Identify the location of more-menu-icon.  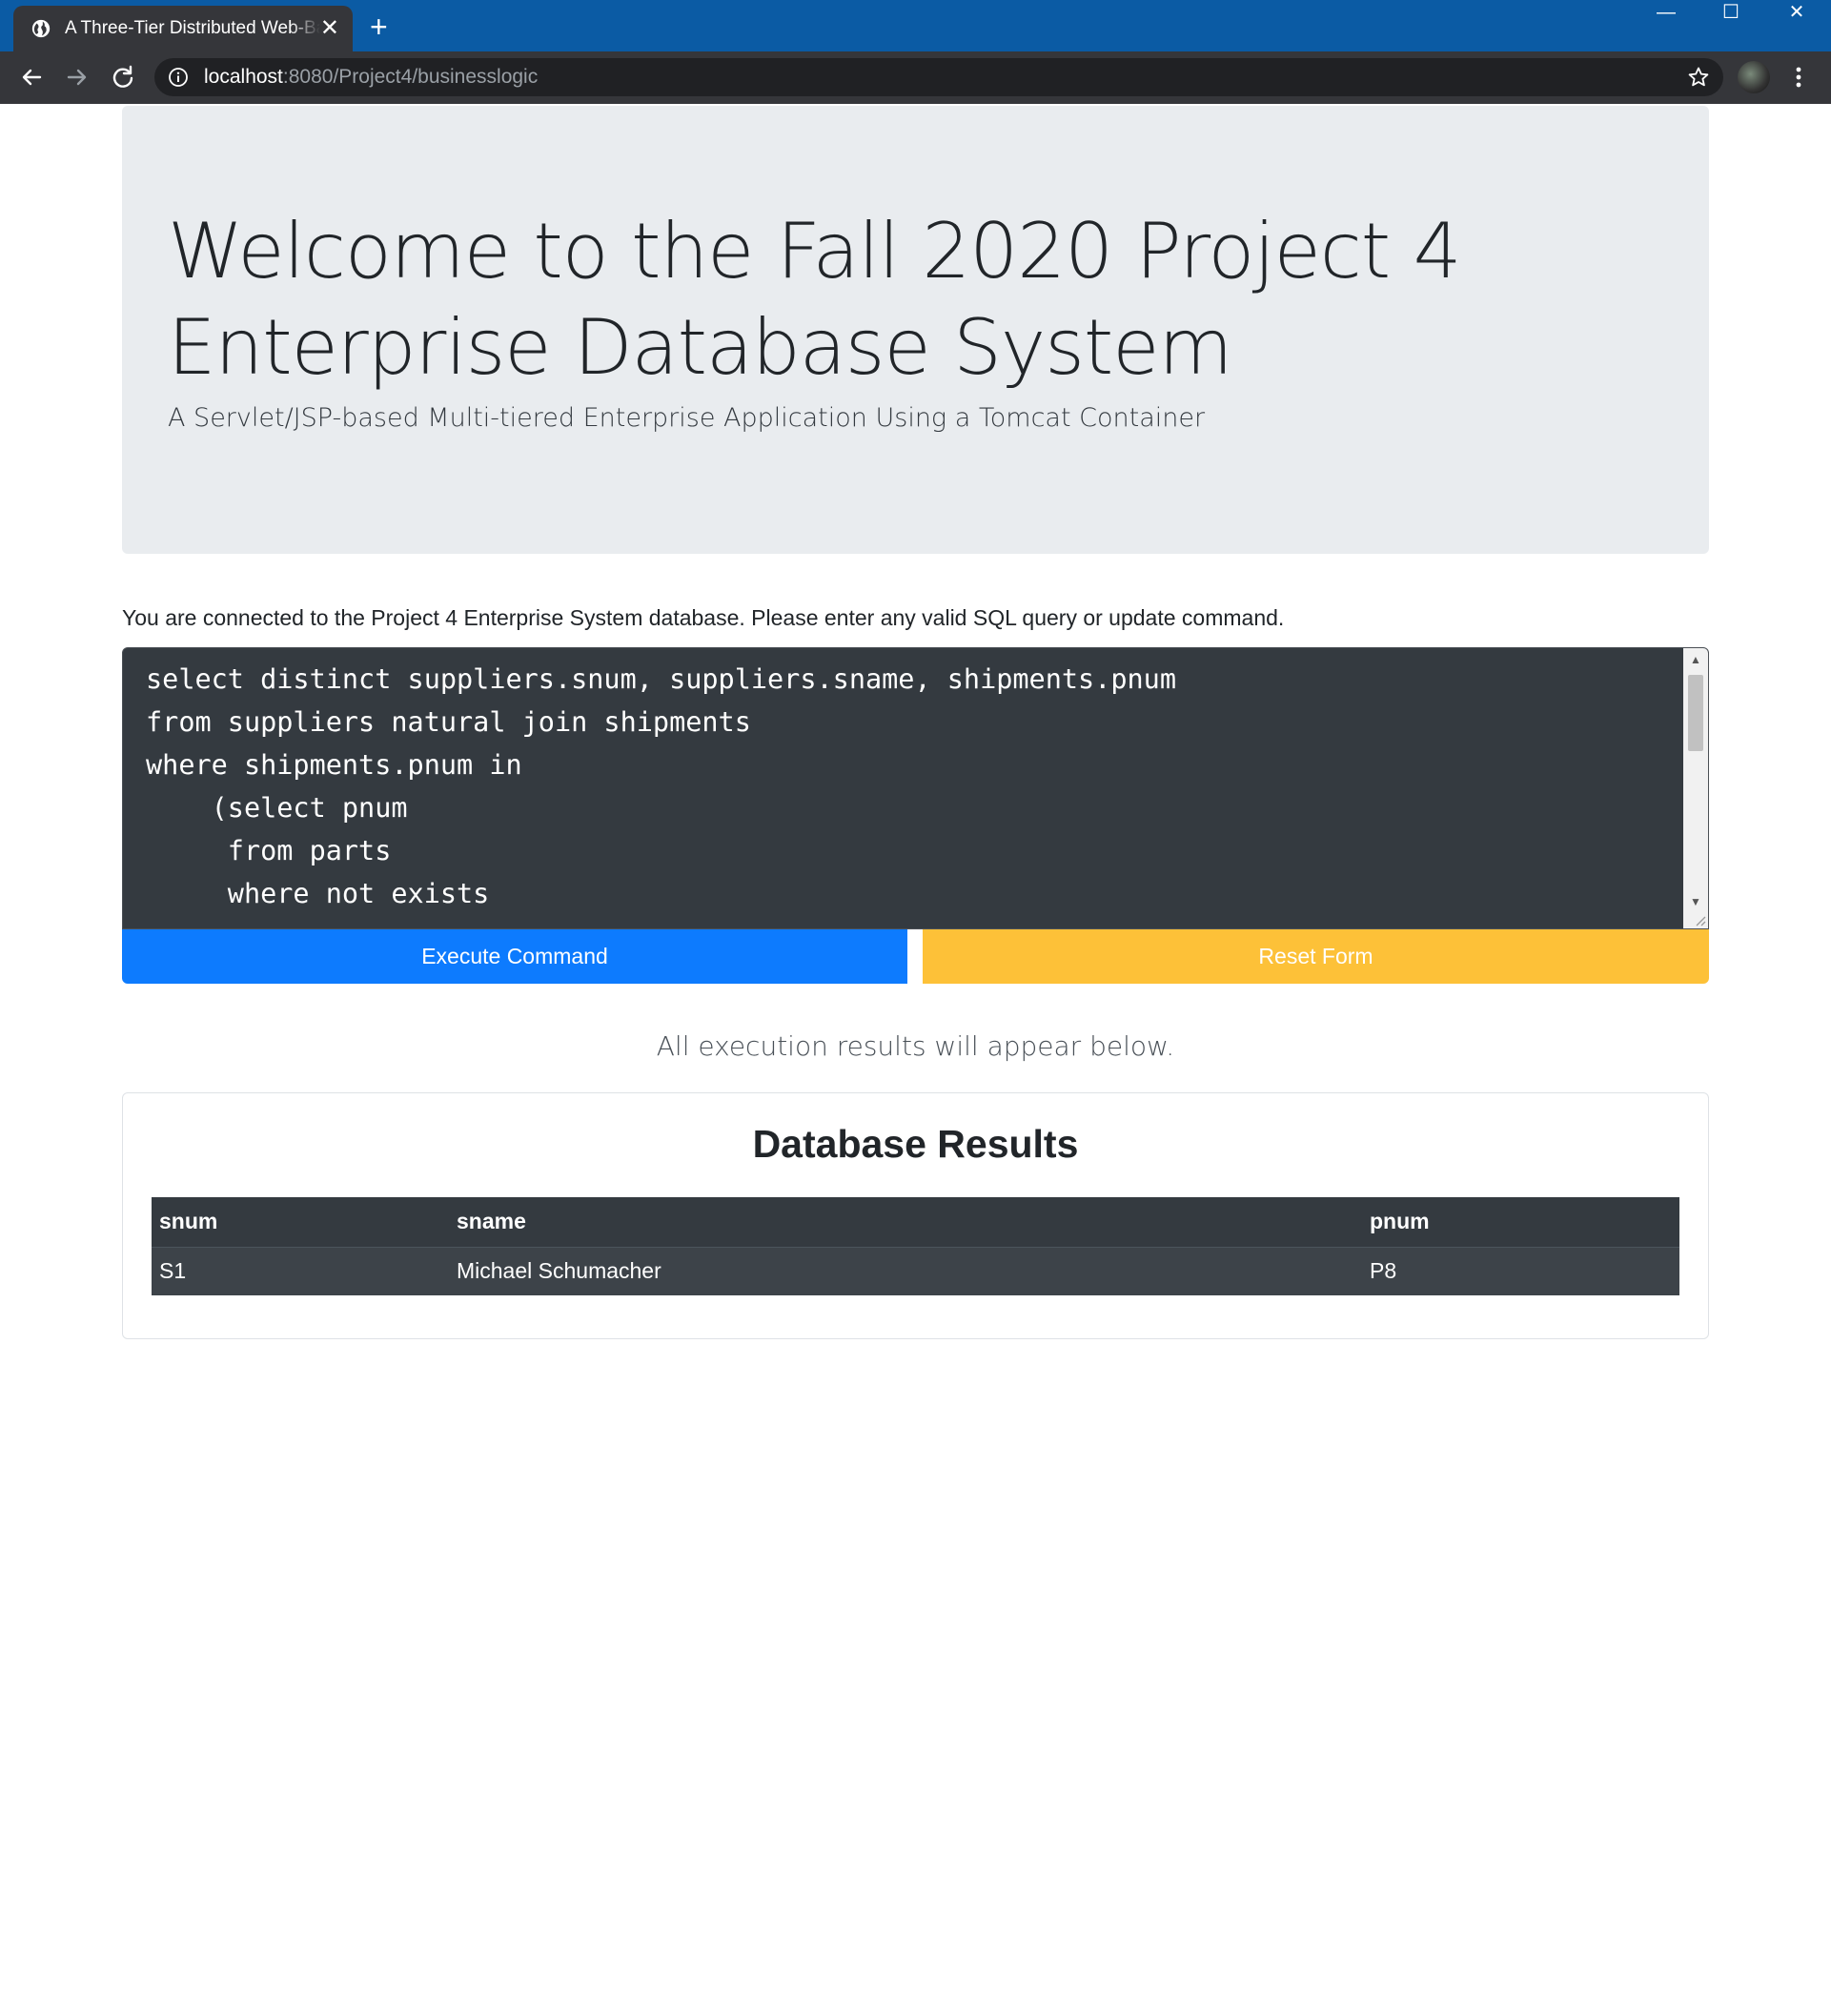
(1798, 77).